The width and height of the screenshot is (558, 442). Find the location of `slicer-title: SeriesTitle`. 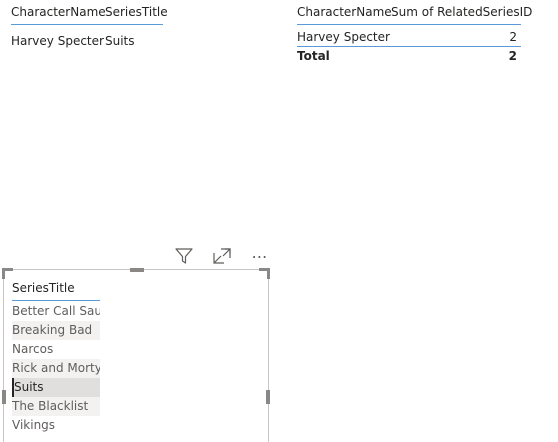

slicer-title: SeriesTitle is located at coordinates (56, 288).